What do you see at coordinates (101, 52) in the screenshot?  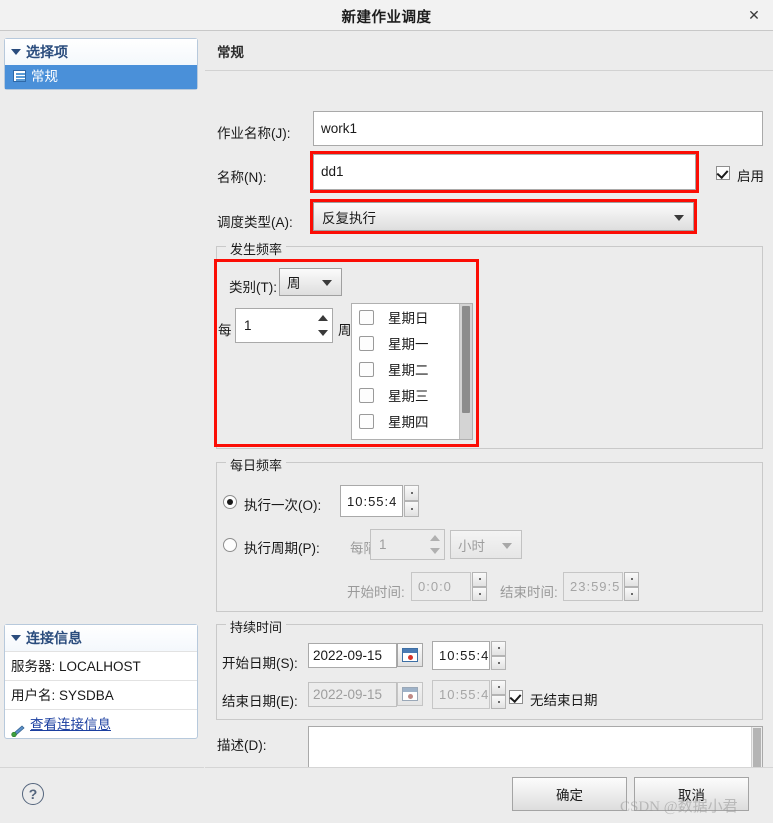 I see `options-panel-header: 选择项` at bounding box center [101, 52].